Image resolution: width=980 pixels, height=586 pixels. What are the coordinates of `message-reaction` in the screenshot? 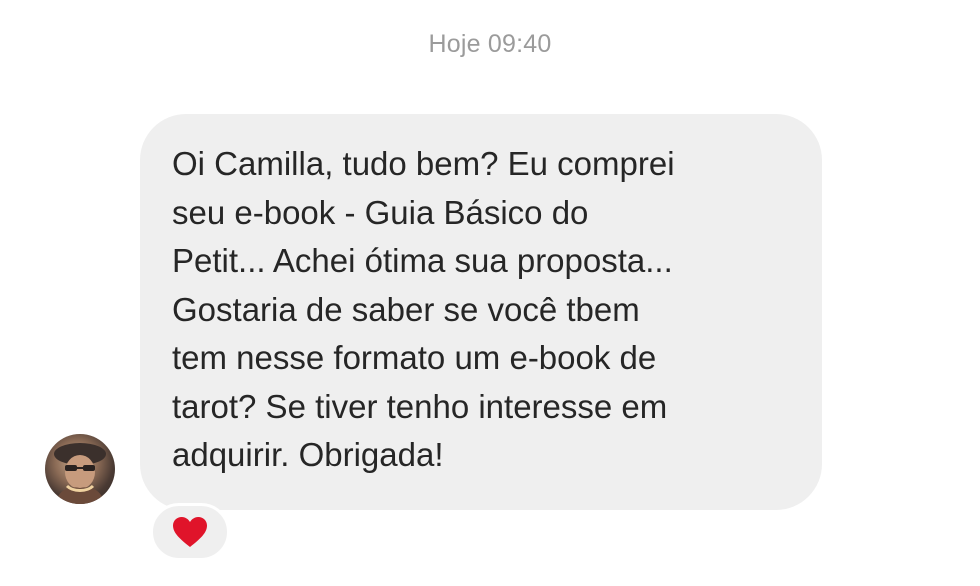 It's located at (190, 532).